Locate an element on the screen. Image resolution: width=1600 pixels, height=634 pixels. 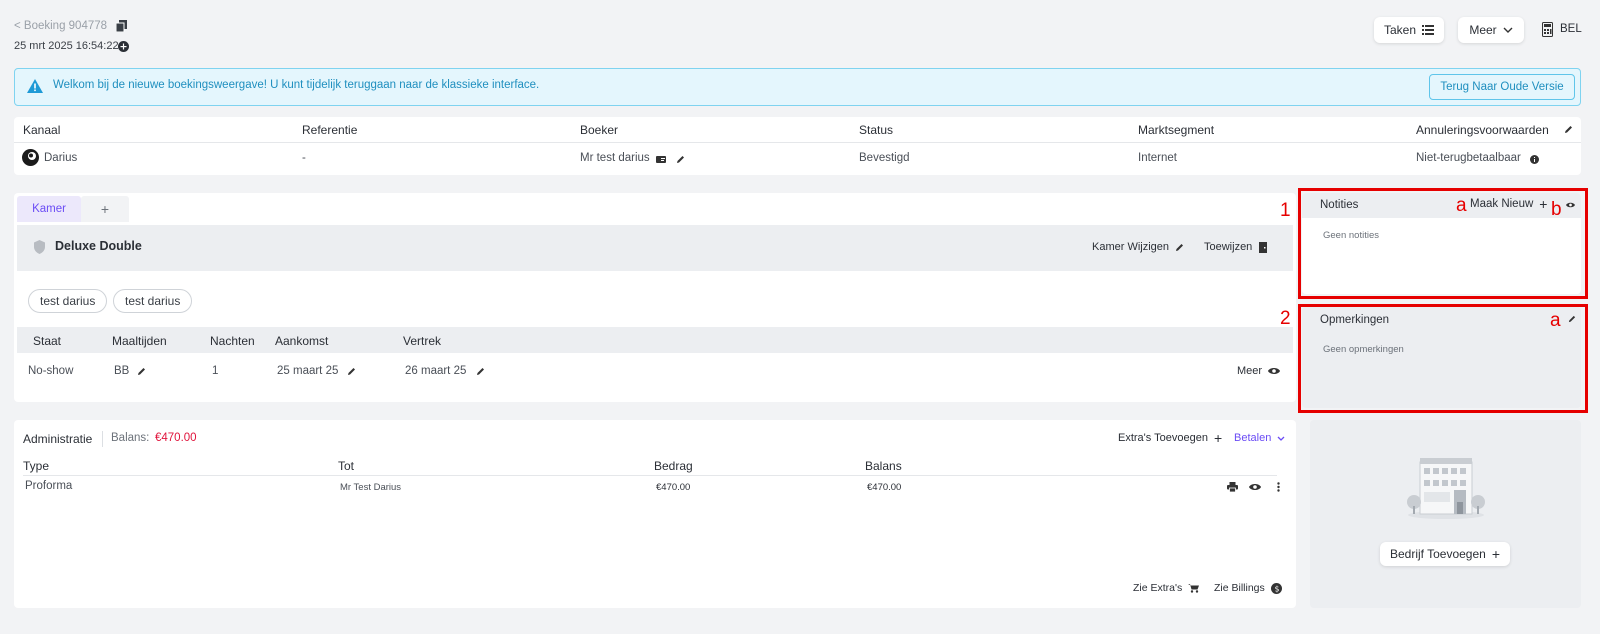
header-marktsegment: Marktsegment is located at coordinates (1176, 130).